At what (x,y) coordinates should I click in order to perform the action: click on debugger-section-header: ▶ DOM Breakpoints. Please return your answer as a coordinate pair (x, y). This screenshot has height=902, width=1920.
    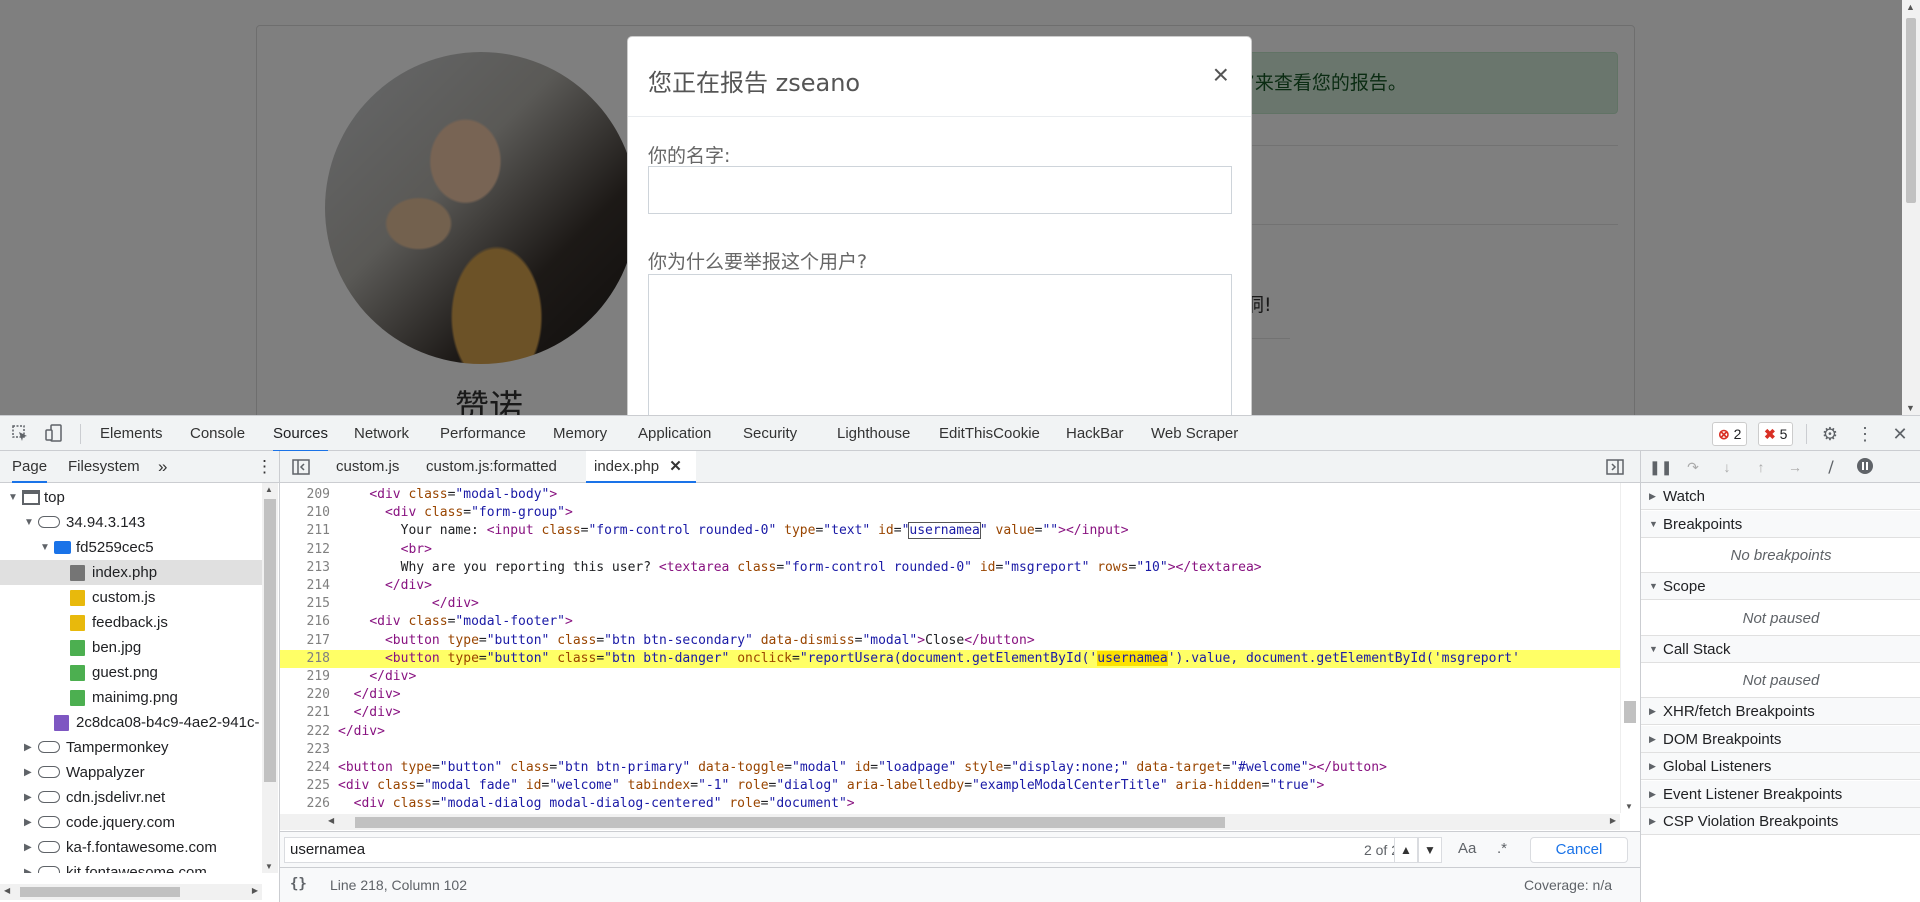
    Looking at the image, I should click on (1780, 739).